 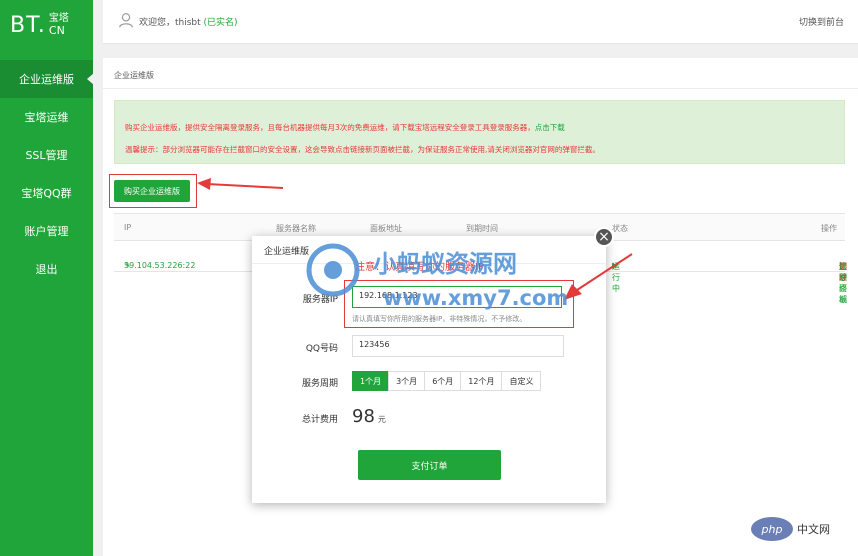 I want to click on total-amount: 98 元, so click(x=369, y=416).